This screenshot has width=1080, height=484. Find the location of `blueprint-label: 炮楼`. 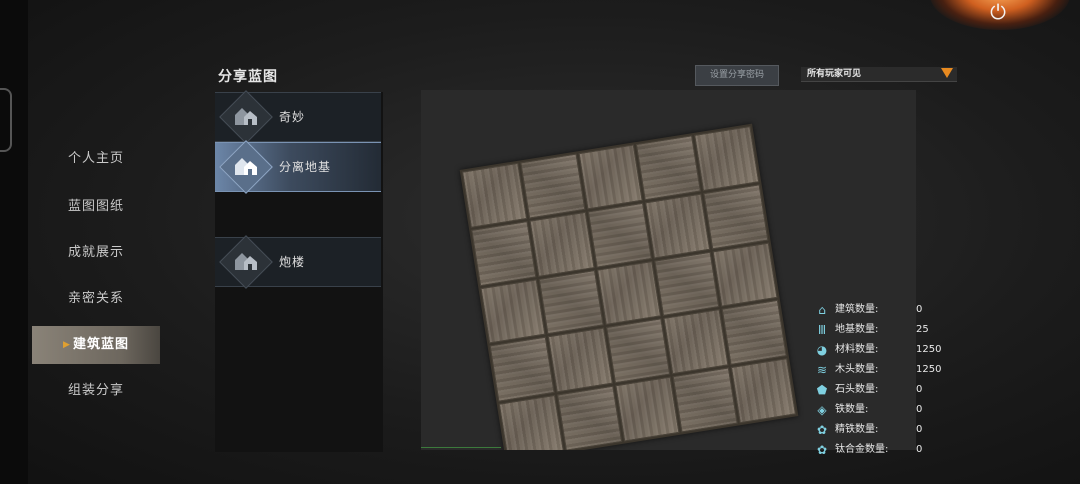

blueprint-label: 炮楼 is located at coordinates (292, 262).